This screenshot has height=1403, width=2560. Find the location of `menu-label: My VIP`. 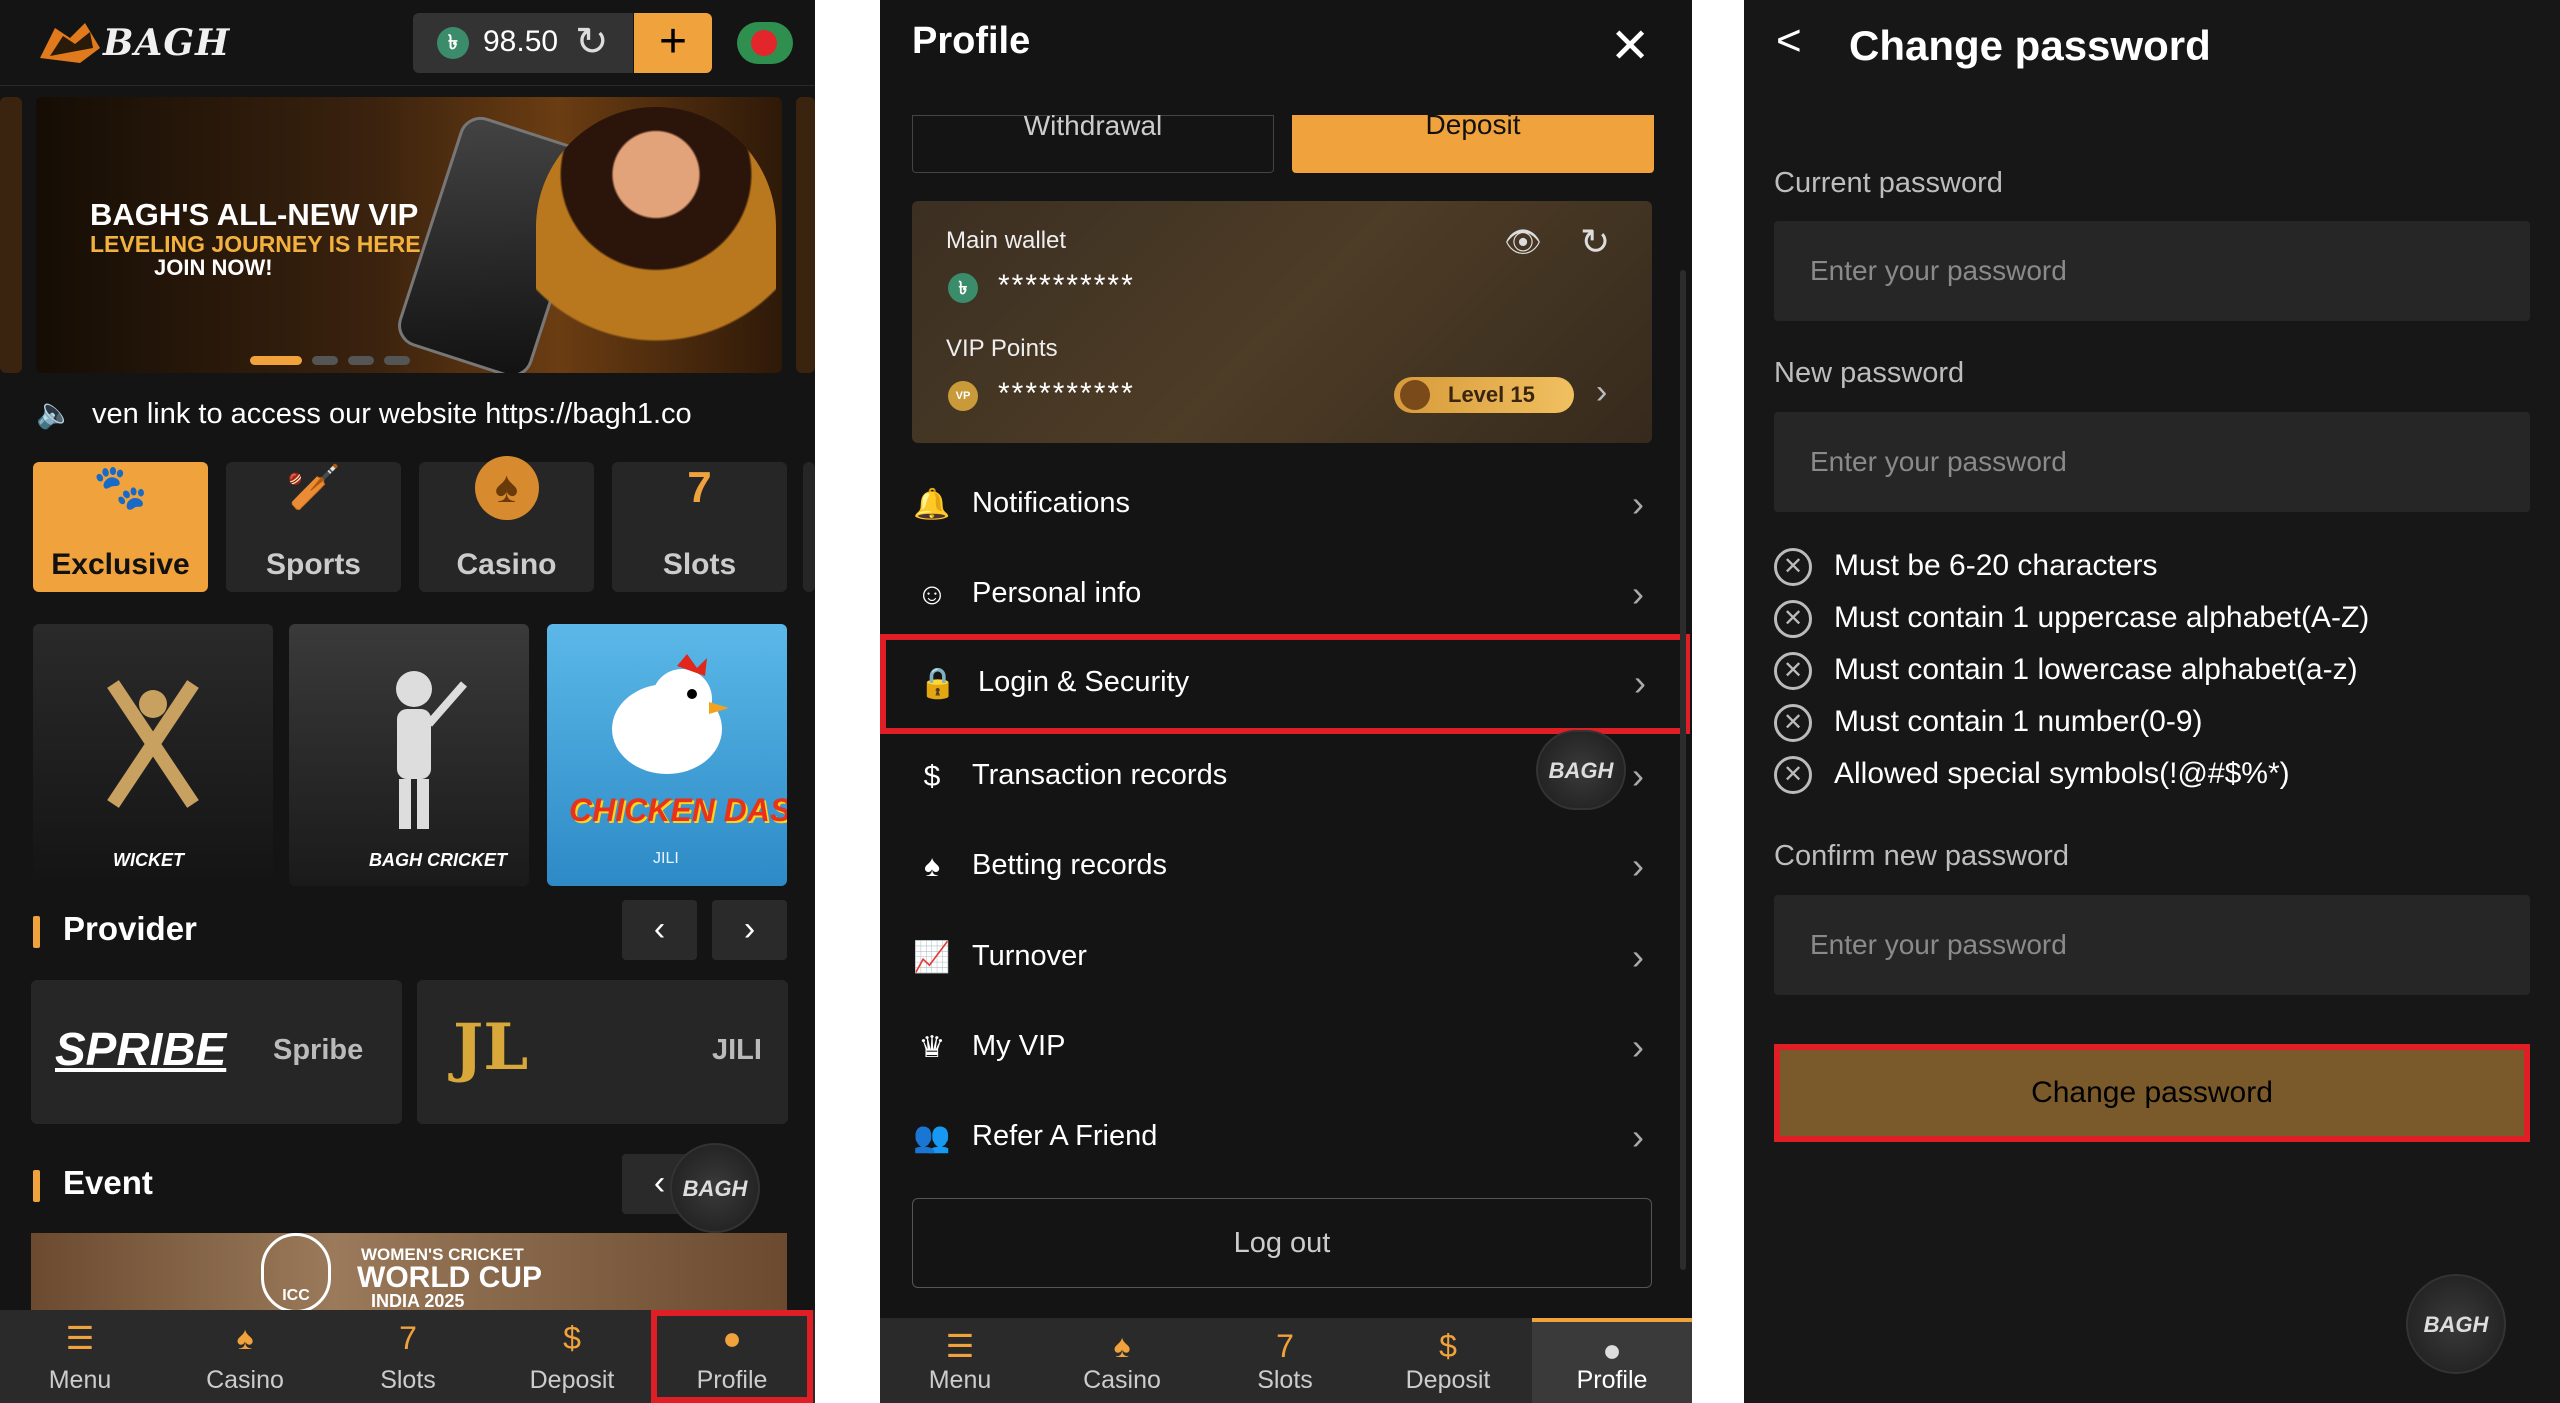

menu-label: My VIP is located at coordinates (1019, 1046).